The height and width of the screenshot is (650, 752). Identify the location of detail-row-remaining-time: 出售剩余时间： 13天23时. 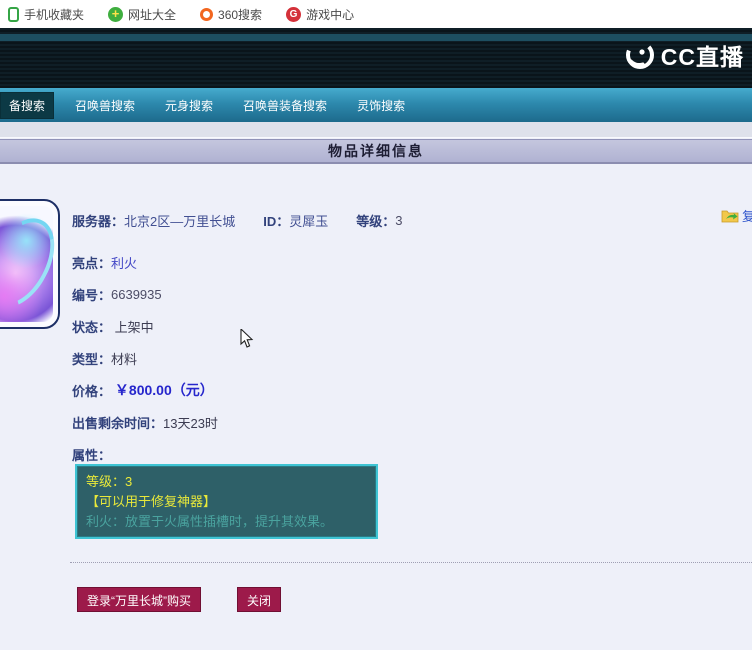
(145, 422).